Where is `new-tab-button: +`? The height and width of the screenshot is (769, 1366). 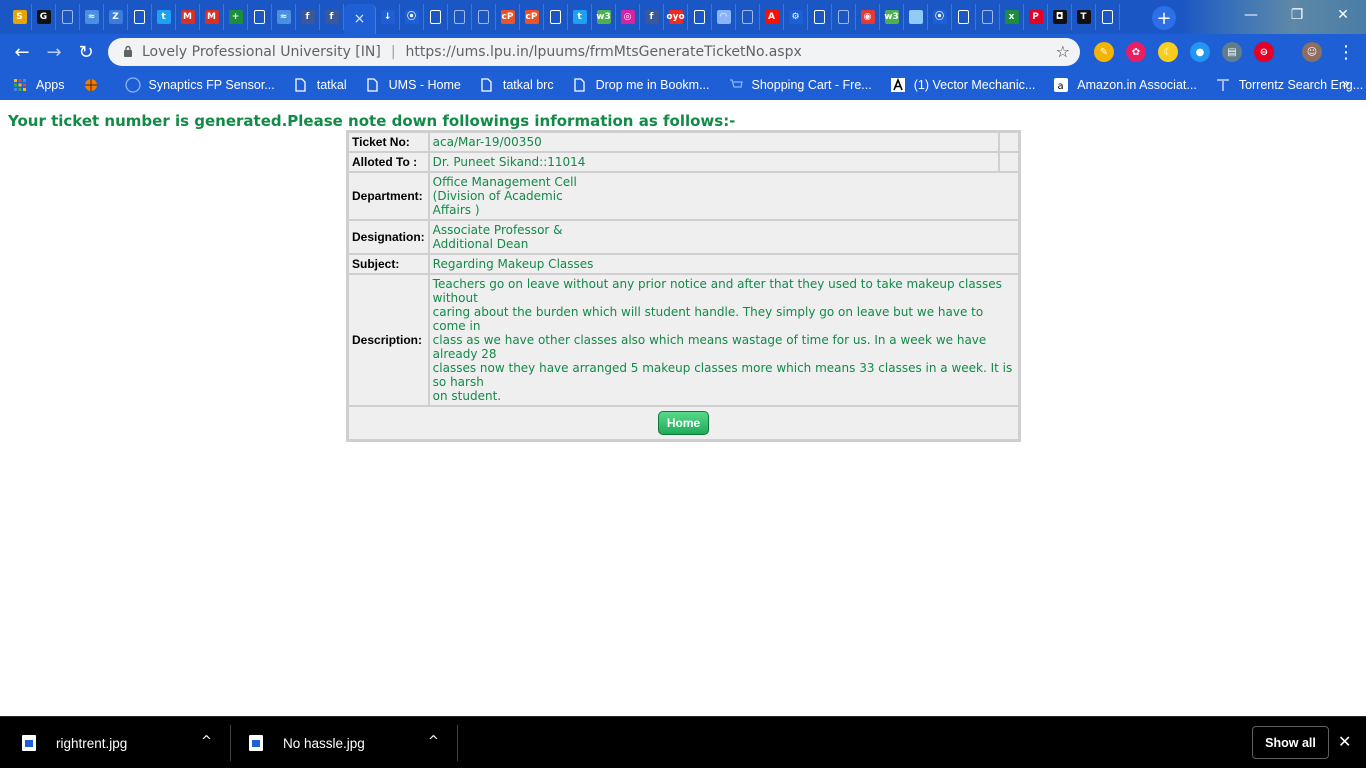
new-tab-button: + is located at coordinates (1164, 18).